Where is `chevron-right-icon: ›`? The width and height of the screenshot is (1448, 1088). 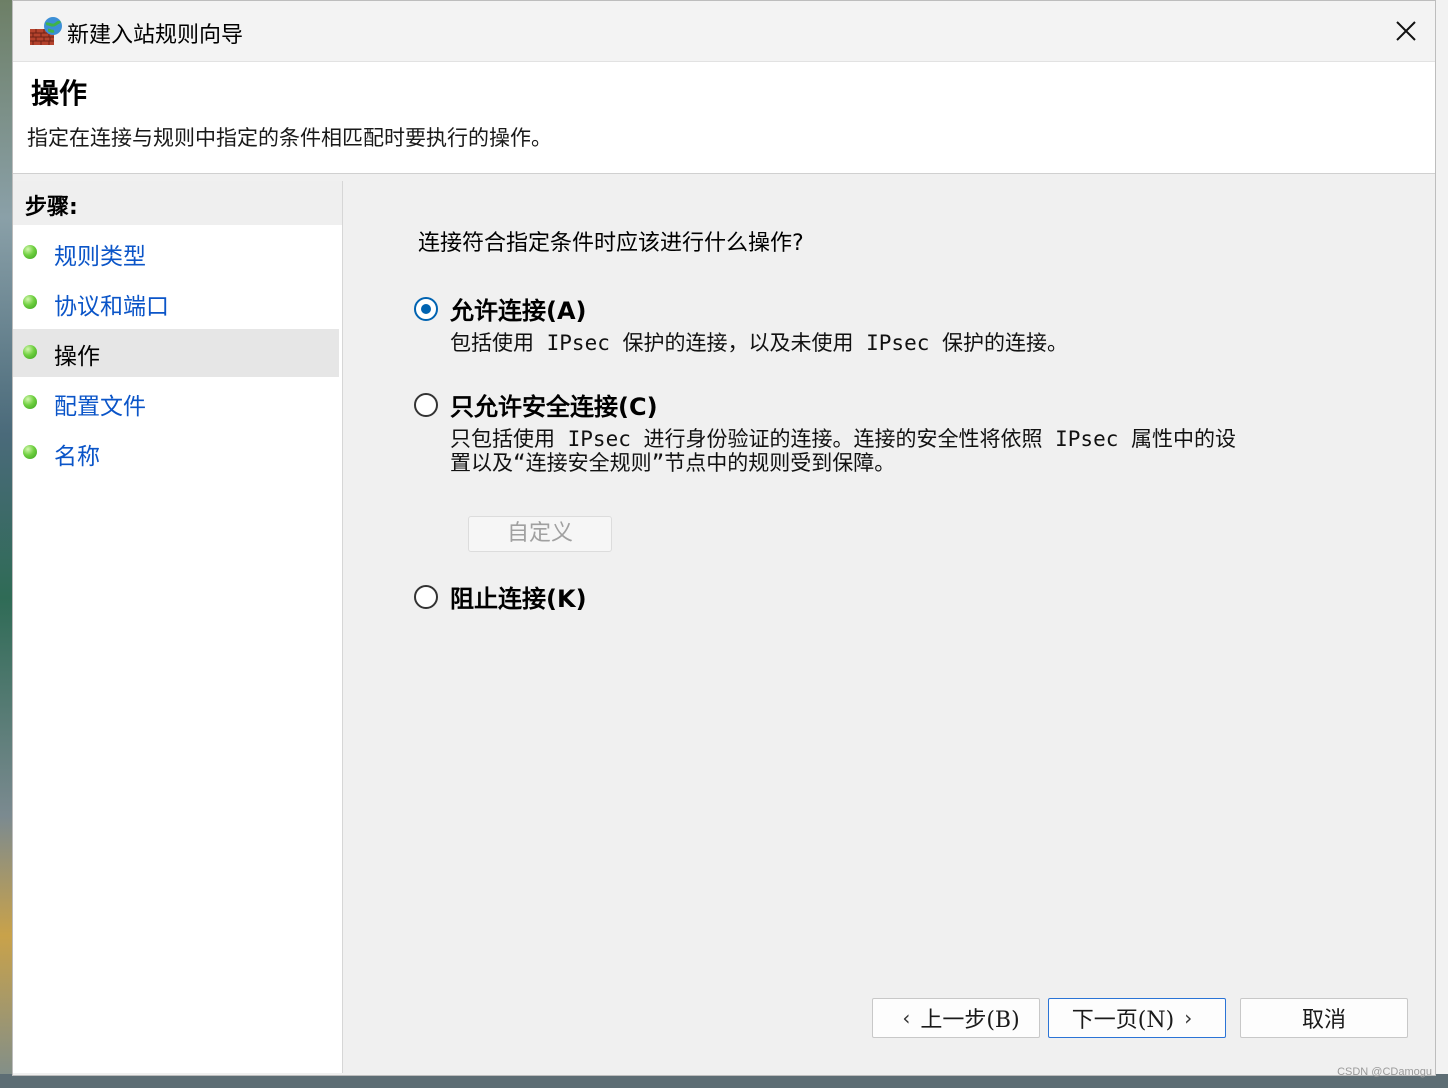
chevron-right-icon: › is located at coordinates (1188, 1018).